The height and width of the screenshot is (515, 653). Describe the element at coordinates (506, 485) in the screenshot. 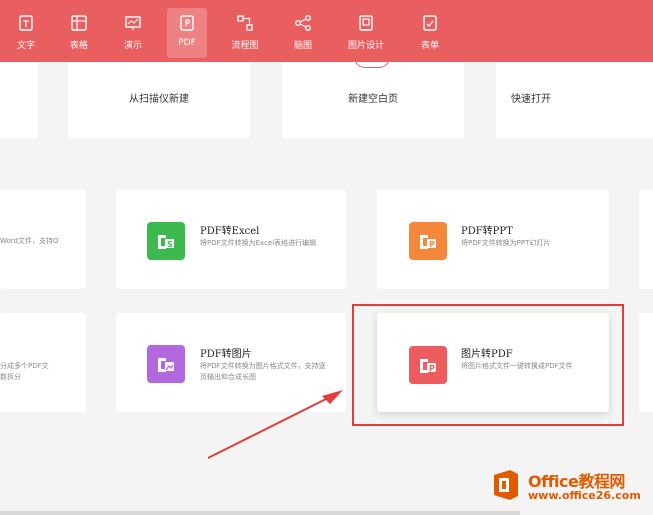

I see `office-logo-icon` at that location.